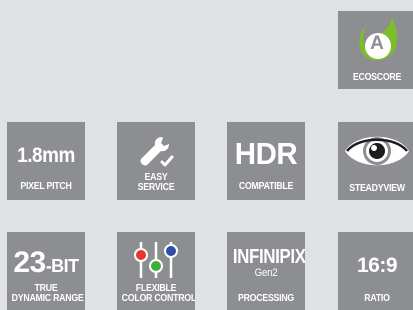 Image resolution: width=413 pixels, height=310 pixels. I want to click on pixel-pitch-badge: 1.8mm PIXEL PITCH, so click(46, 161).